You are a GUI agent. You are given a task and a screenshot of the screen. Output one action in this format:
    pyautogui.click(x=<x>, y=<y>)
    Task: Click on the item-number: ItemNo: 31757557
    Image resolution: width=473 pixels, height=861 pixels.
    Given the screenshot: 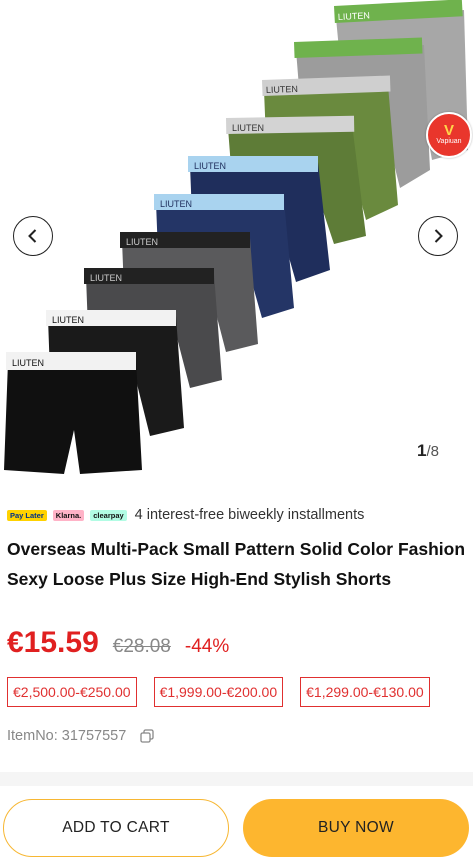 What is the action you would take?
    pyautogui.click(x=80, y=736)
    